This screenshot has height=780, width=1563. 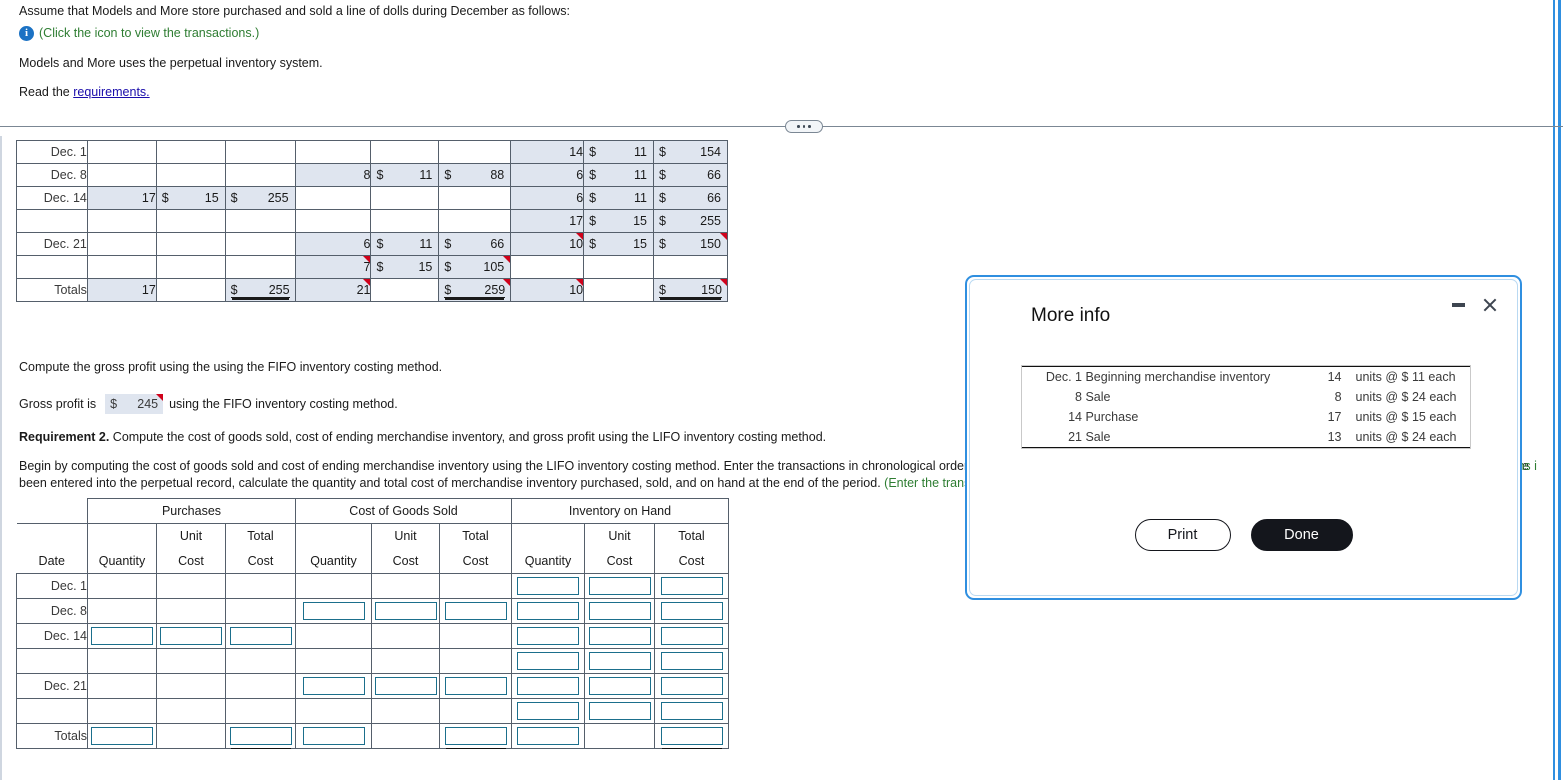 What do you see at coordinates (52, 736) in the screenshot?
I see `totals-label: Totals` at bounding box center [52, 736].